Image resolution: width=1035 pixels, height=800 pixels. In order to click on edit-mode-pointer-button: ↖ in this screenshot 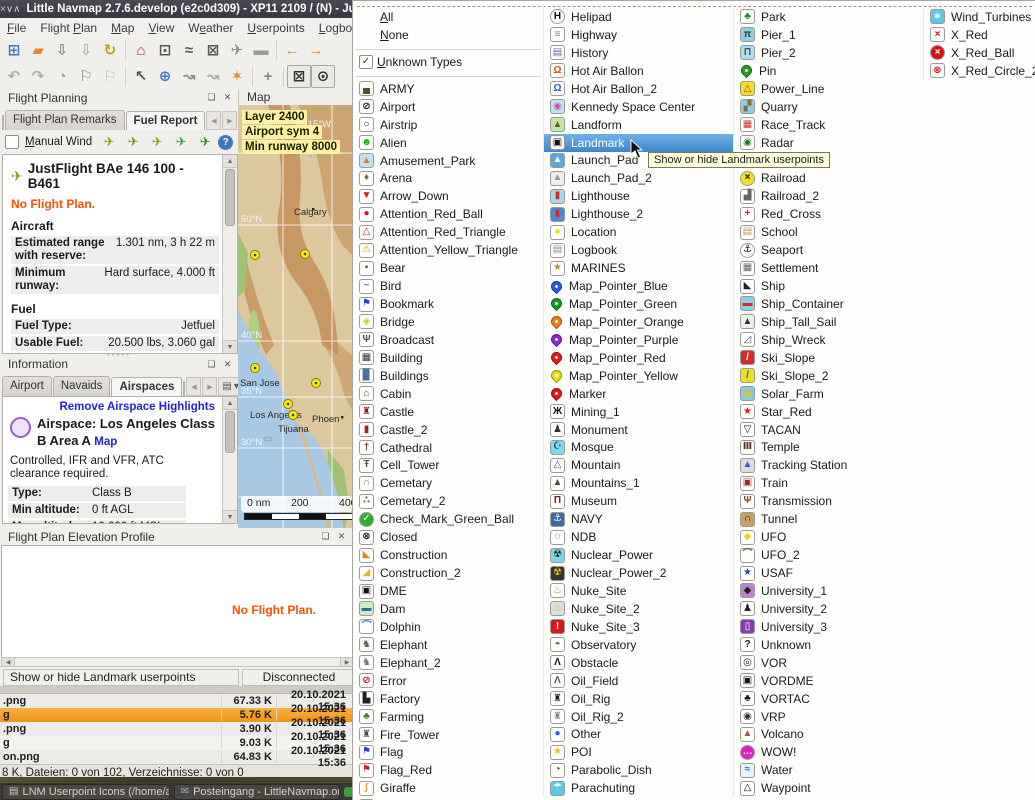, I will do `click(141, 76)`.